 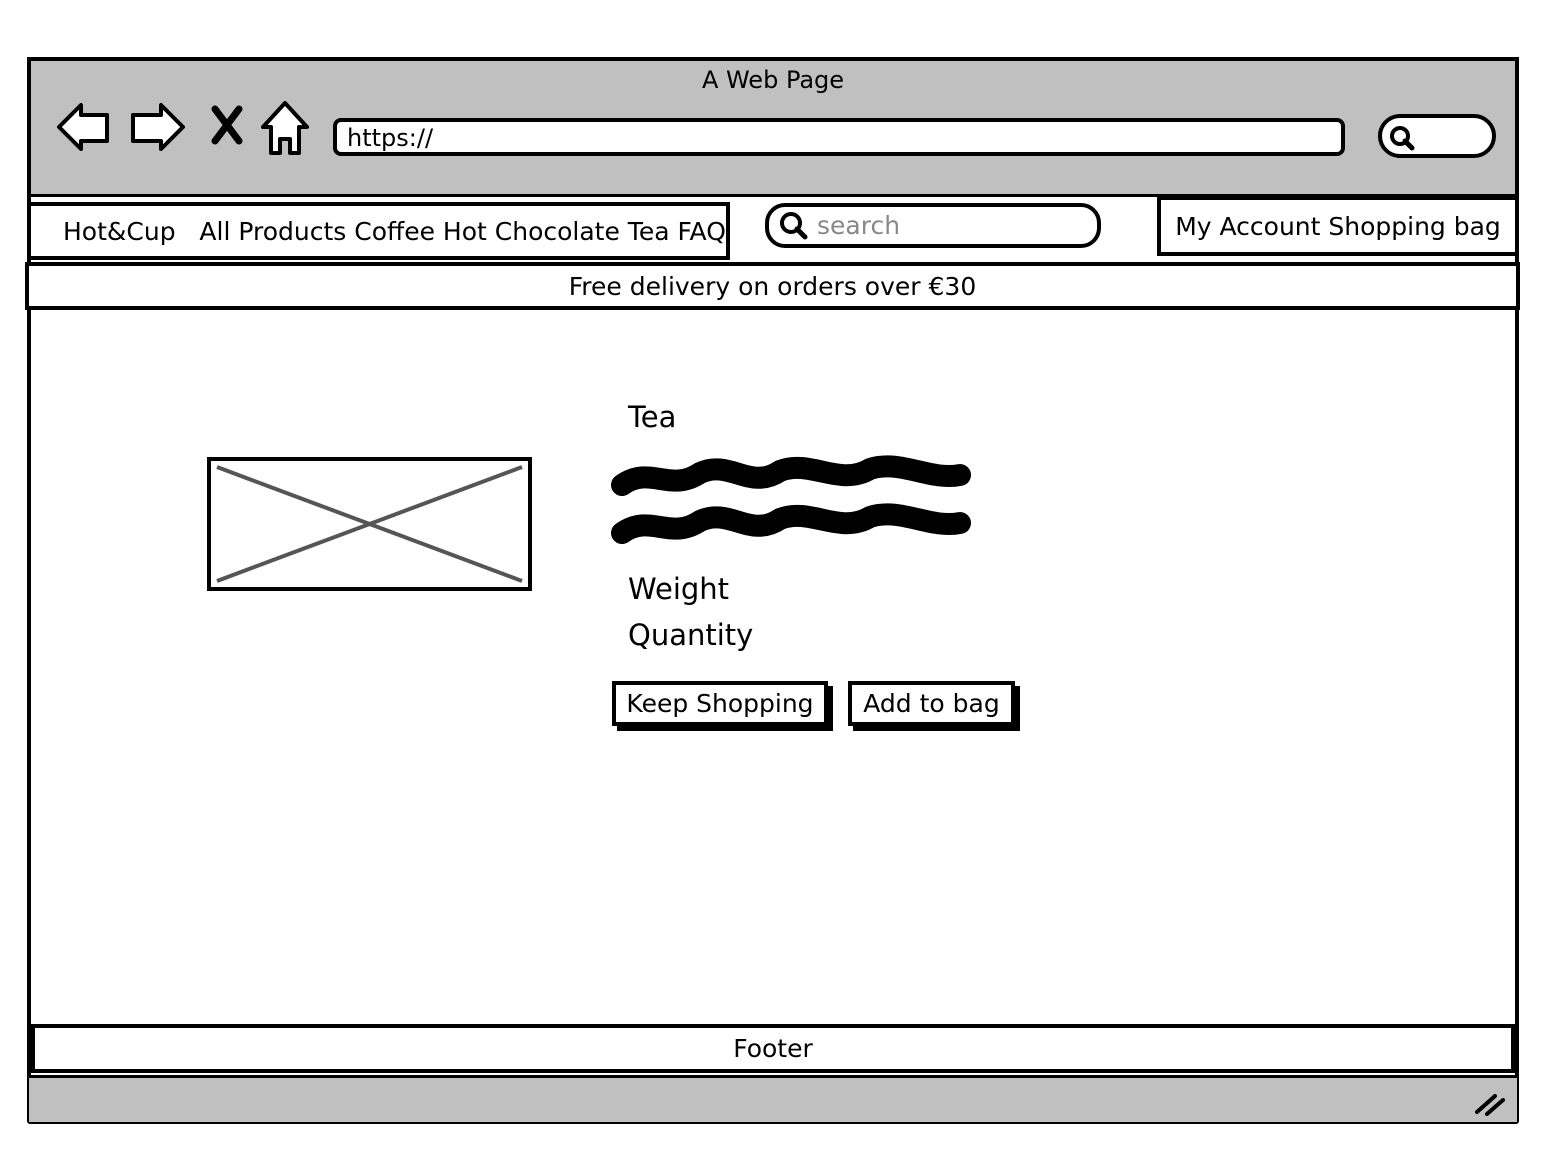 I want to click on back-arrow-icon, so click(x=84, y=127).